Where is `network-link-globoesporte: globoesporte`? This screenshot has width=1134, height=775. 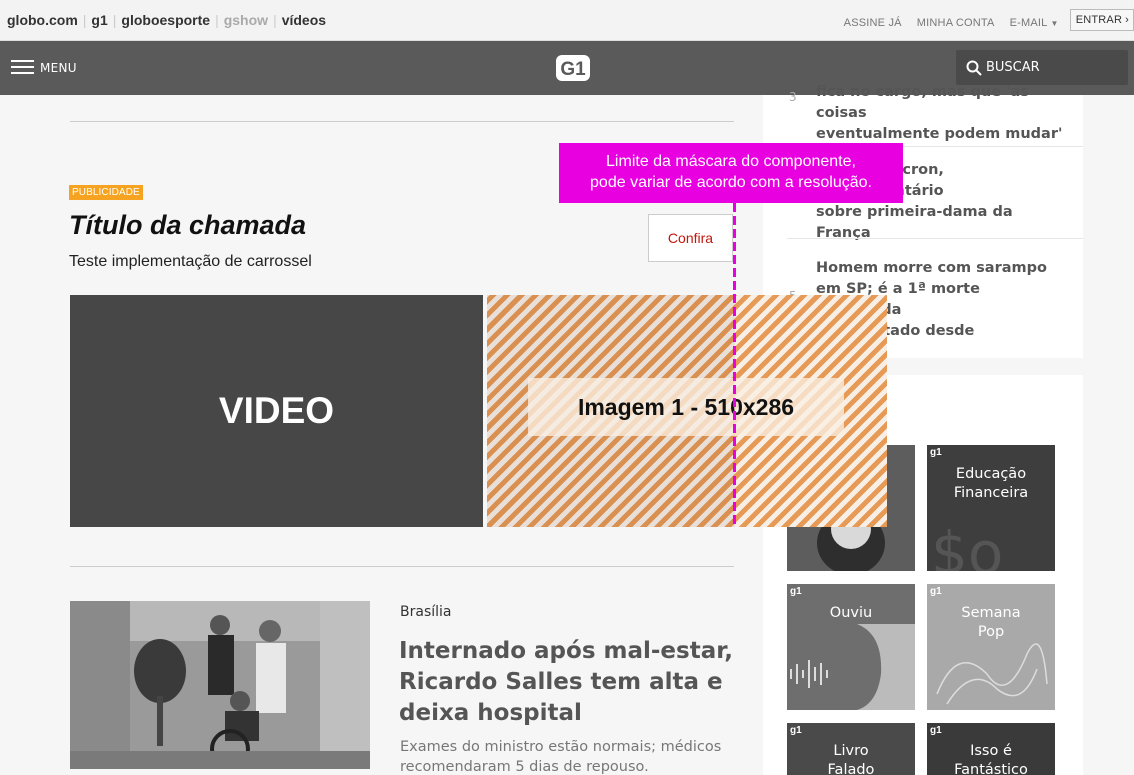
network-link-globoesporte: globoesporte is located at coordinates (165, 20).